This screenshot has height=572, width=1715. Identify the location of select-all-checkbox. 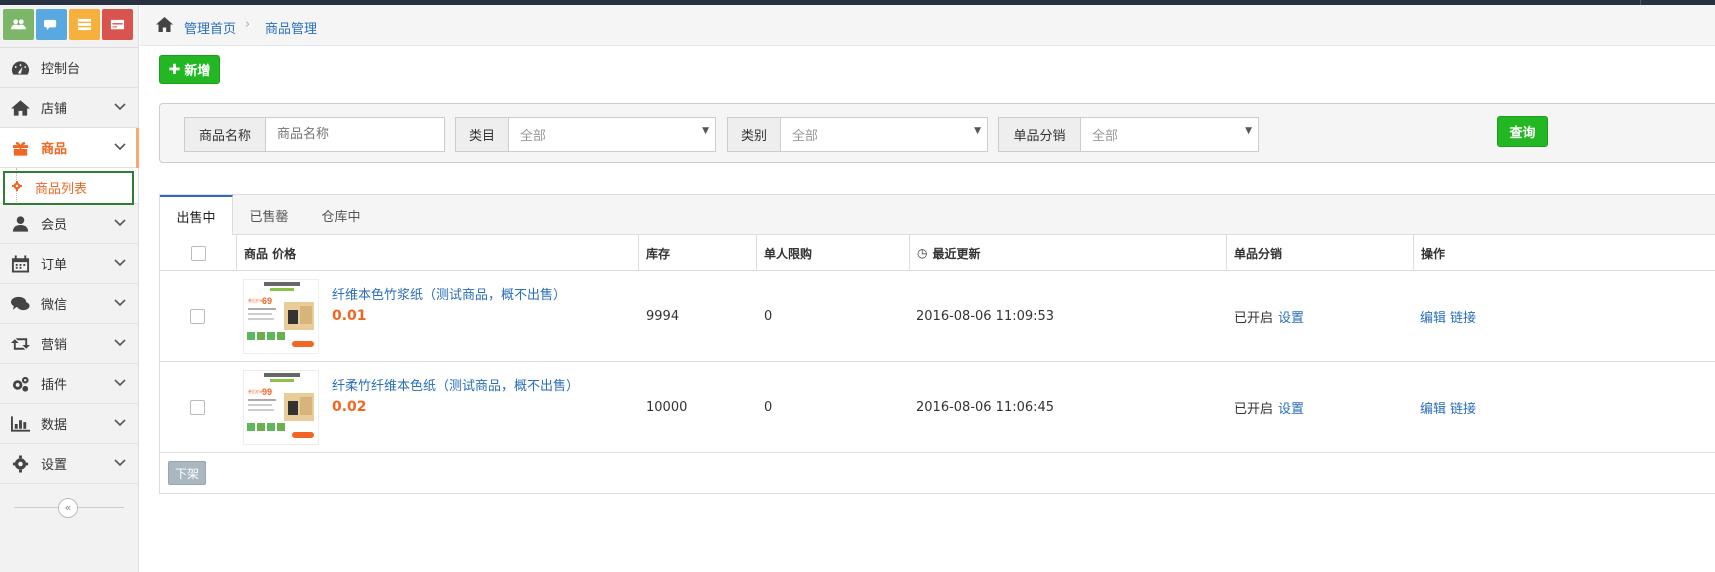
(198, 253).